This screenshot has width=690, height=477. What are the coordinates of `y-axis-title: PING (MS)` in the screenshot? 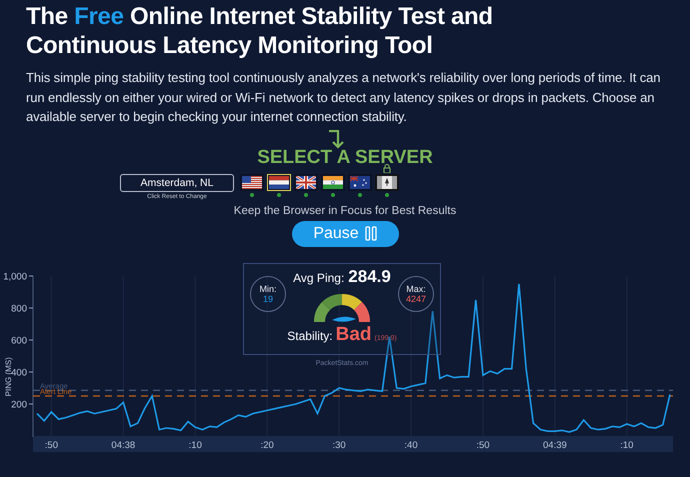 It's located at (8, 376).